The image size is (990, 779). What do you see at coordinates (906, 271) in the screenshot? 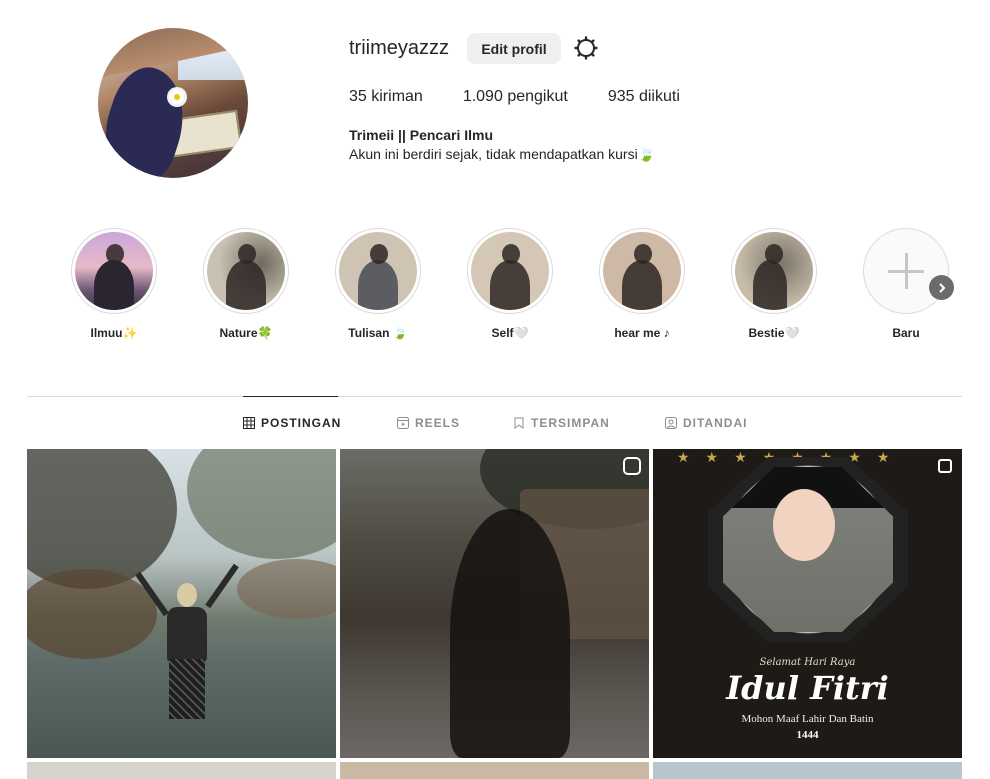
I see `plus-icon` at bounding box center [906, 271].